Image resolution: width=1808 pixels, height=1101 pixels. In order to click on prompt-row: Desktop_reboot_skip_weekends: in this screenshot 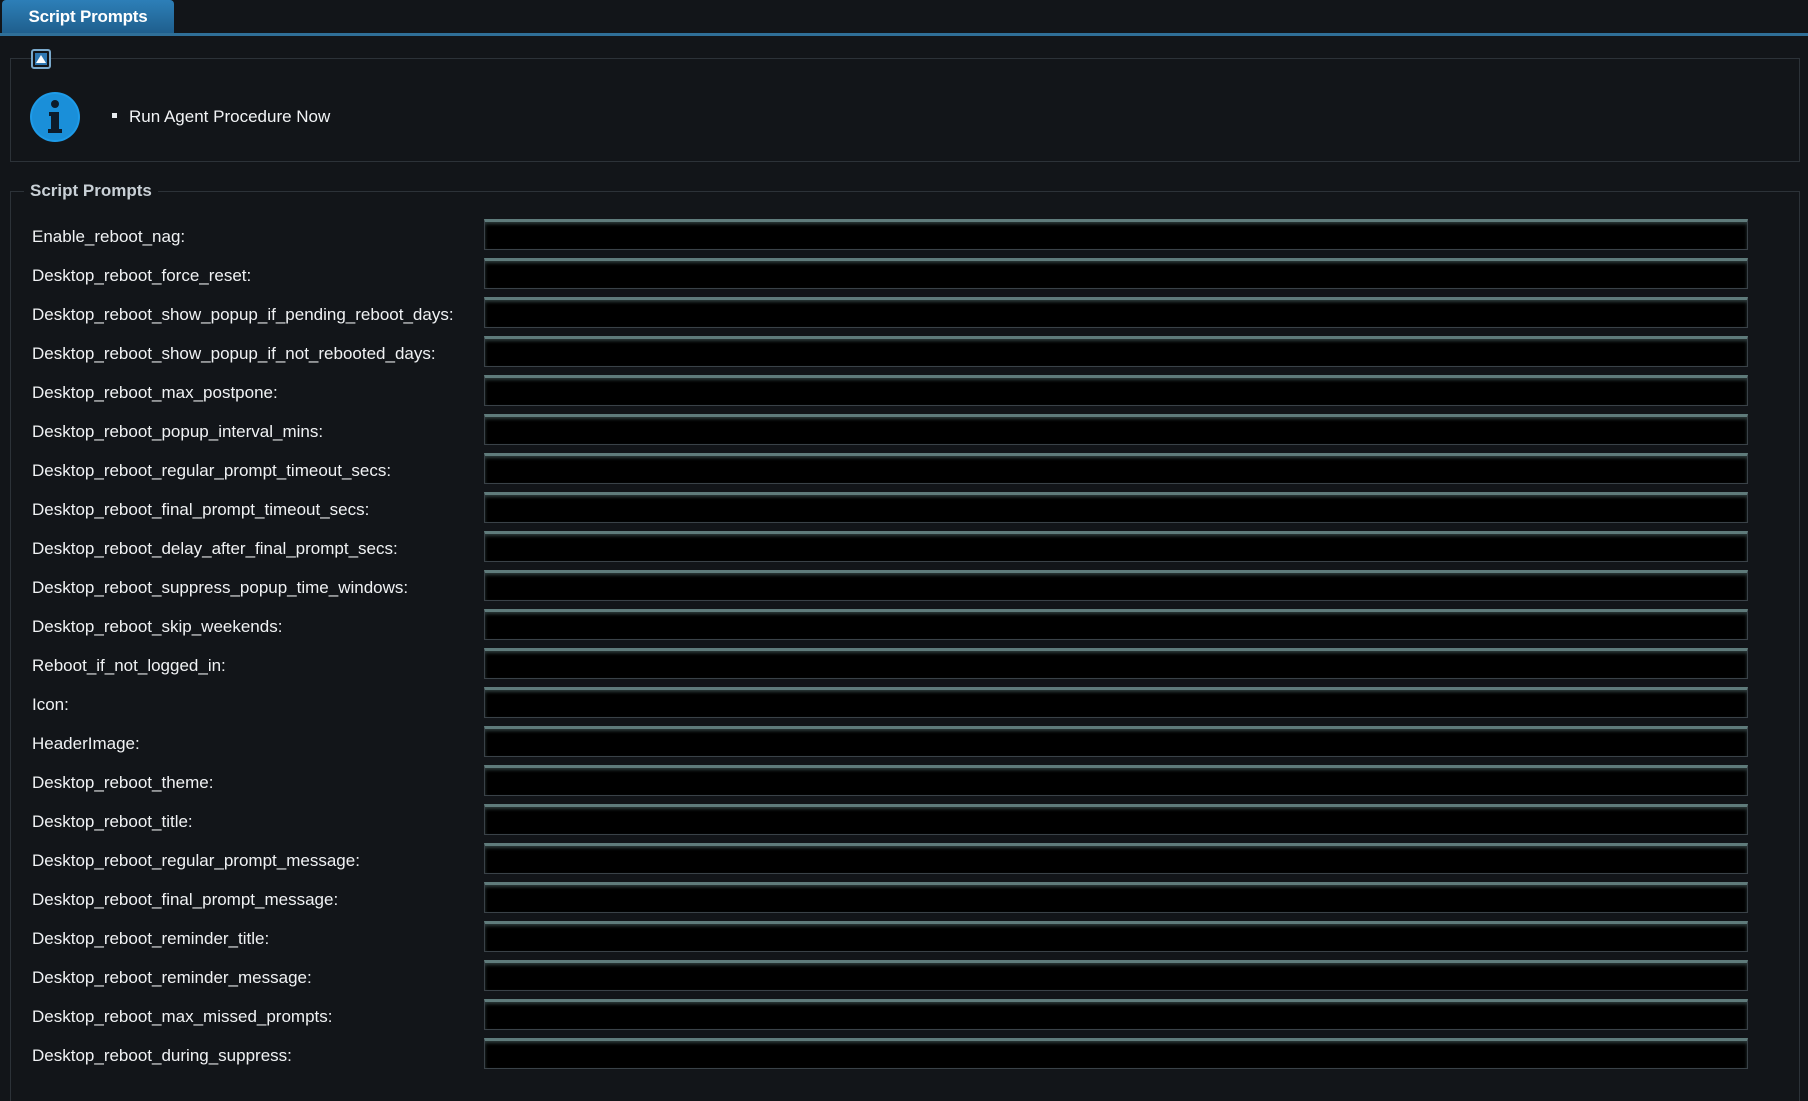, I will do `click(904, 626)`.